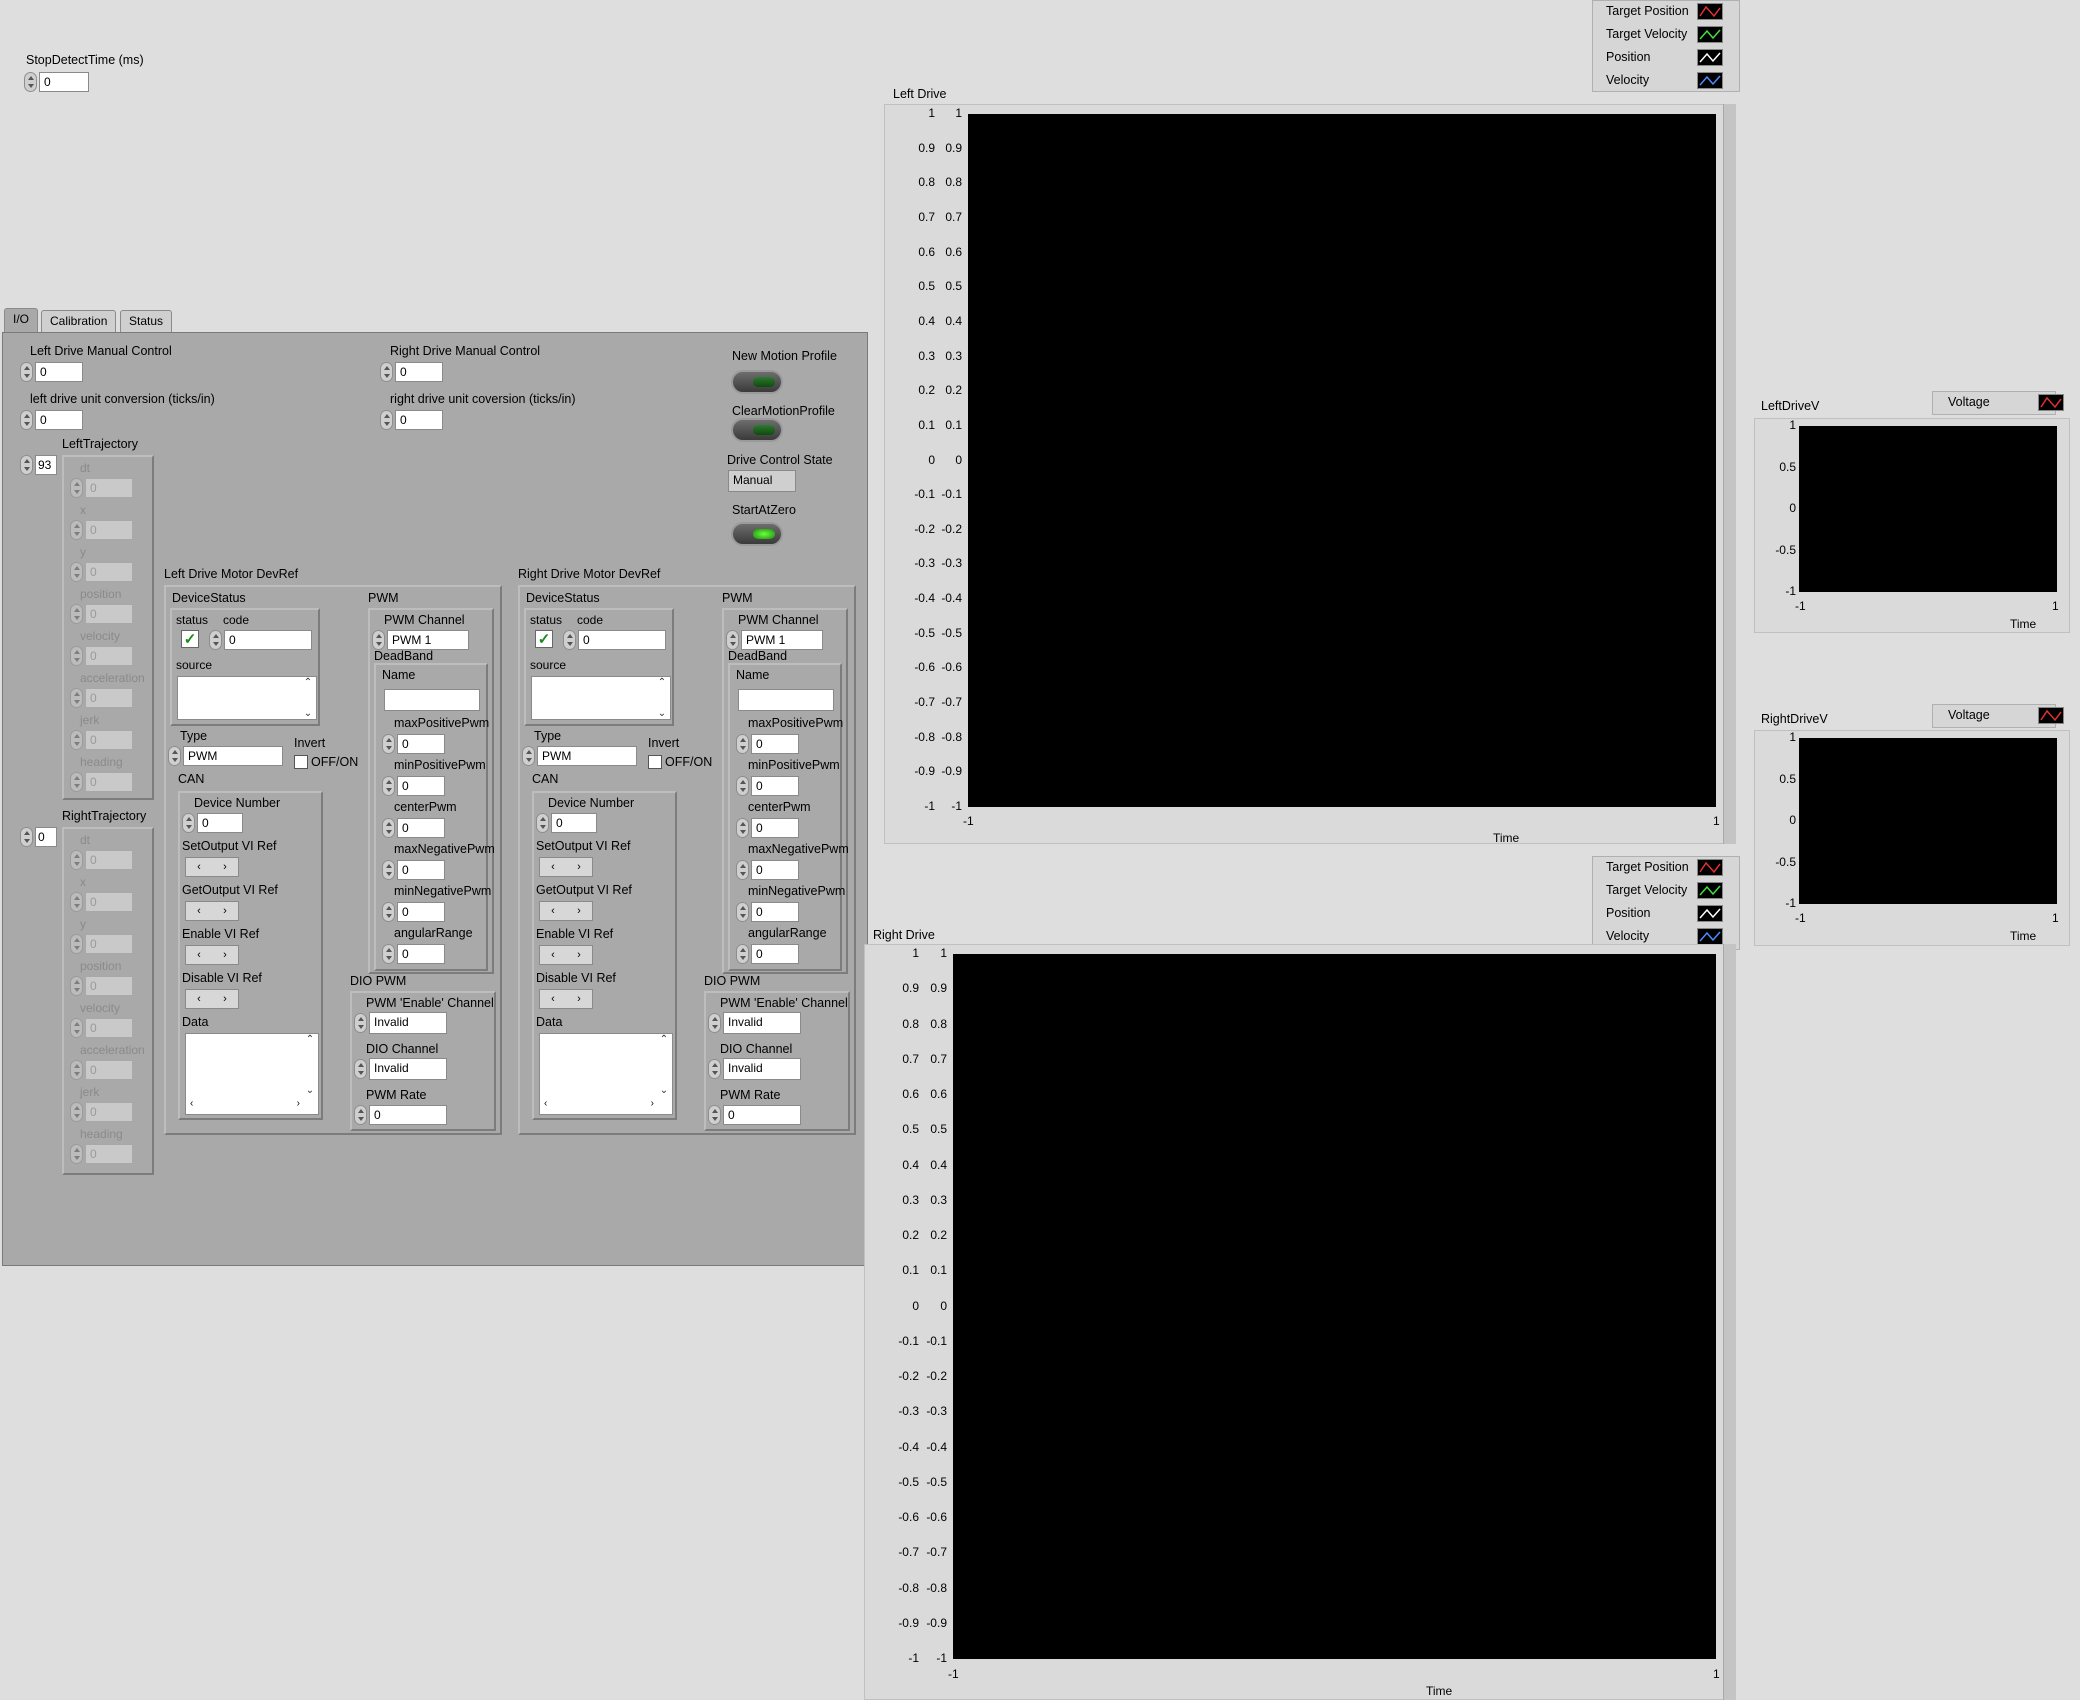  Describe the element at coordinates (786, 700) in the screenshot. I see `right-name-input` at that location.